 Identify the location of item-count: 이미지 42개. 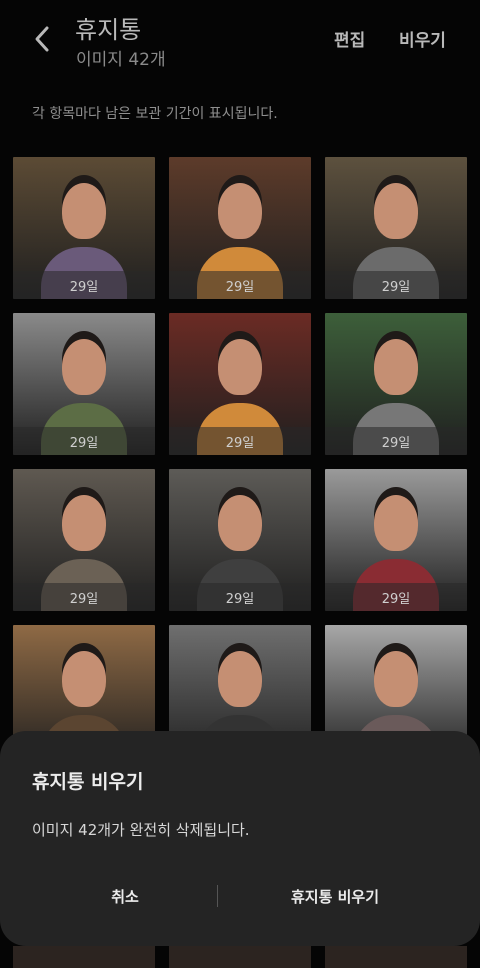
(121, 60).